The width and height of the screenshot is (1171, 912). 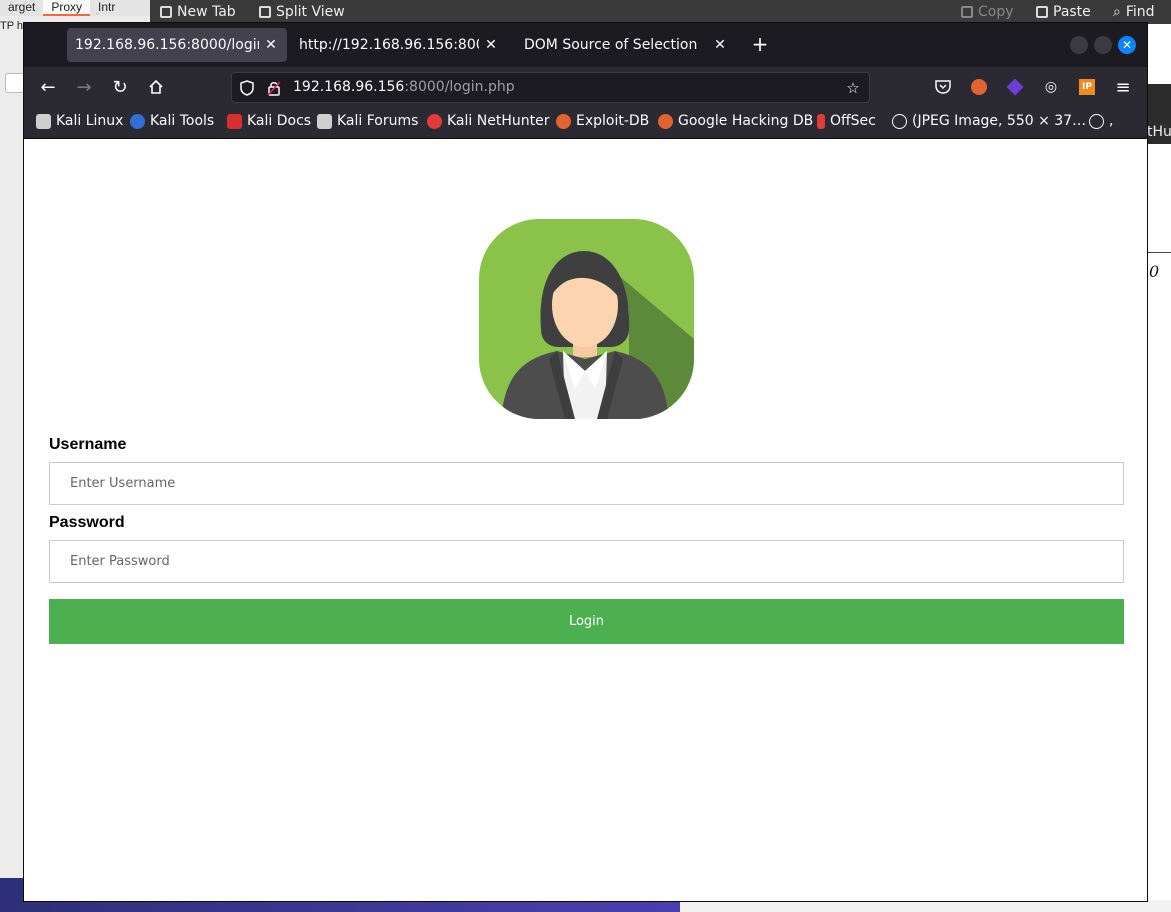 I want to click on extension-foxyproxy-icon, so click(x=979, y=87).